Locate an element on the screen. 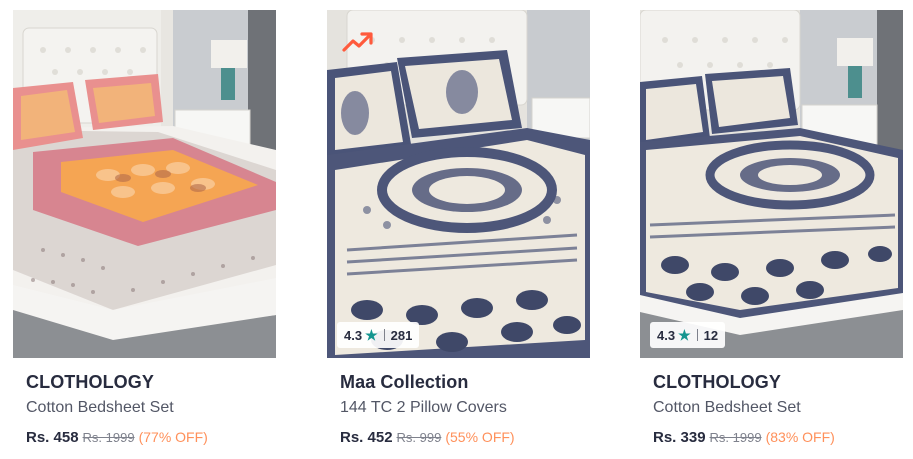 The width and height of the screenshot is (913, 459). product-discount: (83% OFF) is located at coordinates (800, 437).